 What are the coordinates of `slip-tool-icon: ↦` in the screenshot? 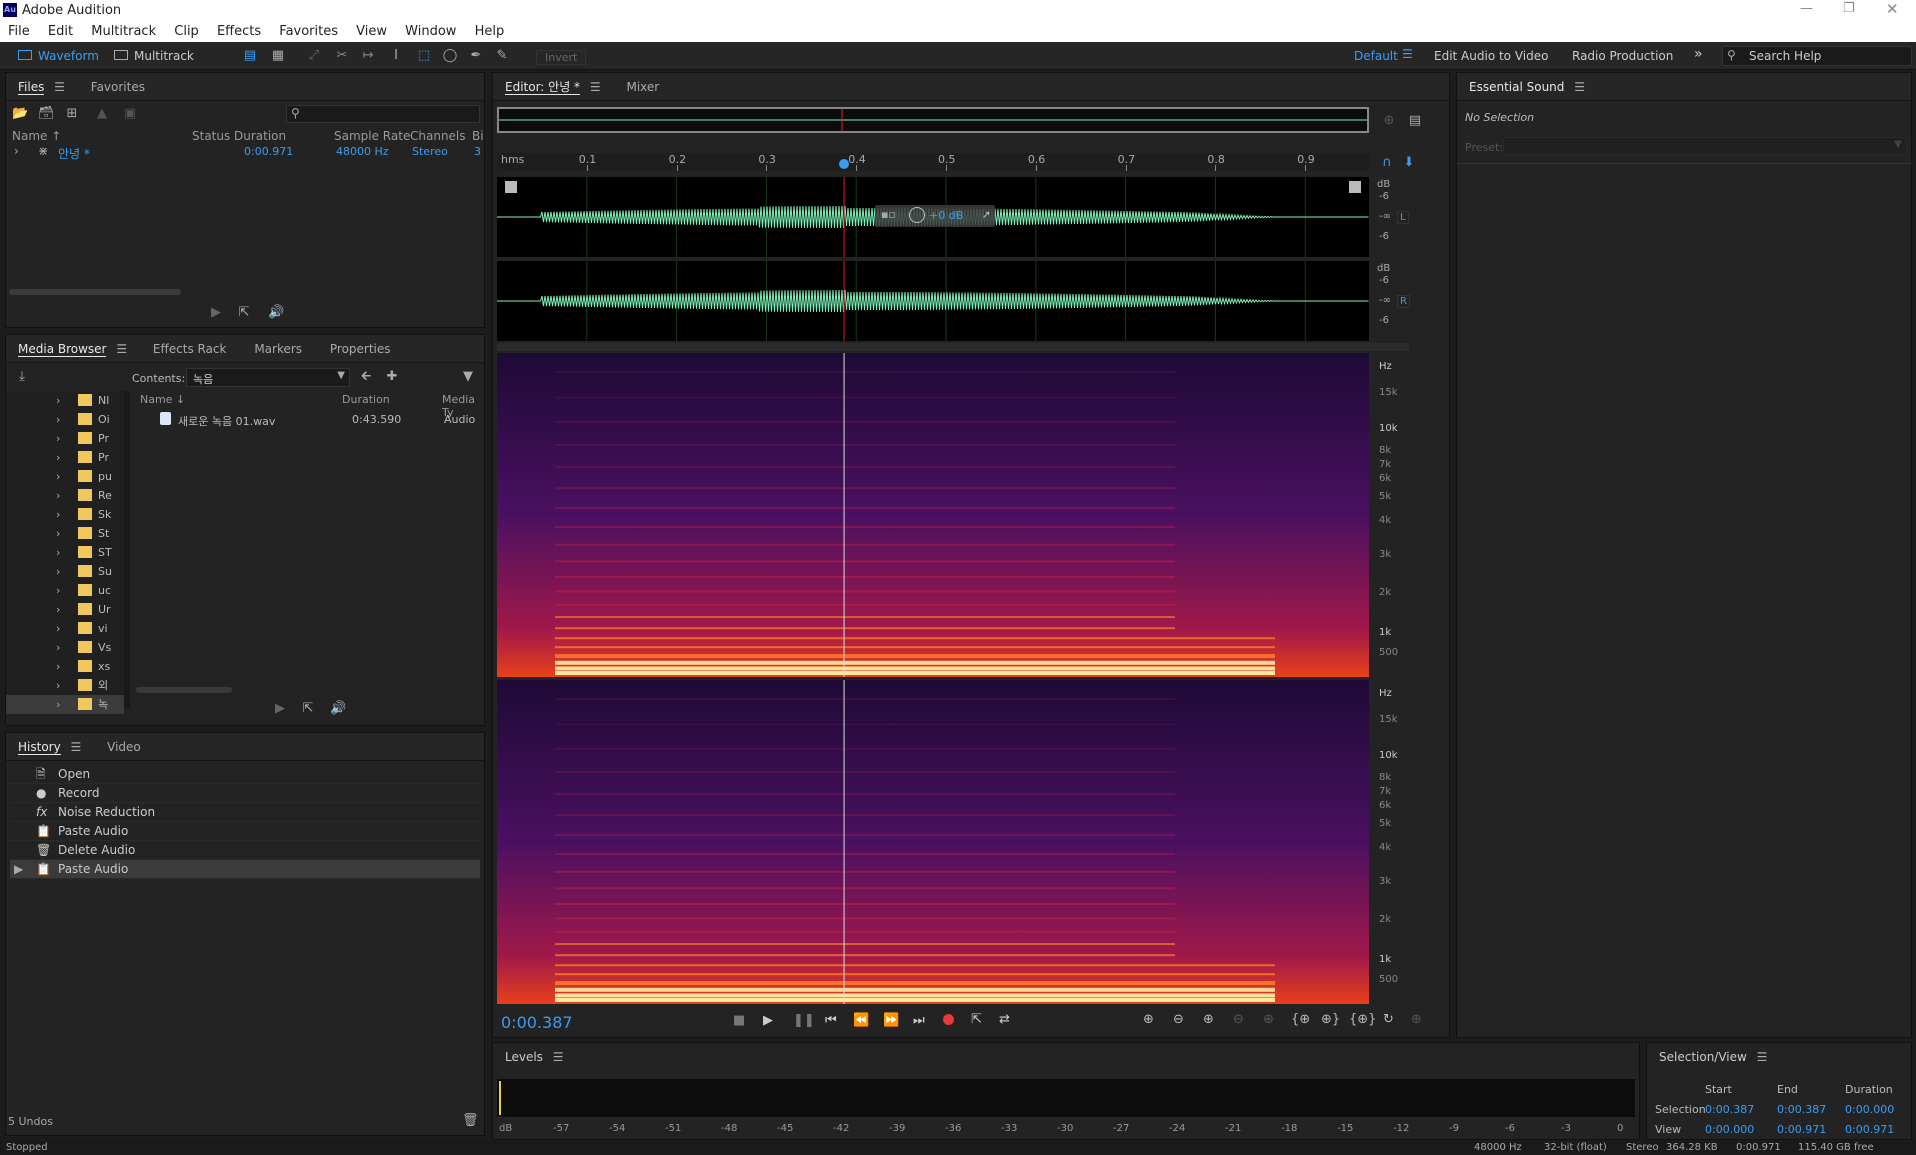 It's located at (368, 56).